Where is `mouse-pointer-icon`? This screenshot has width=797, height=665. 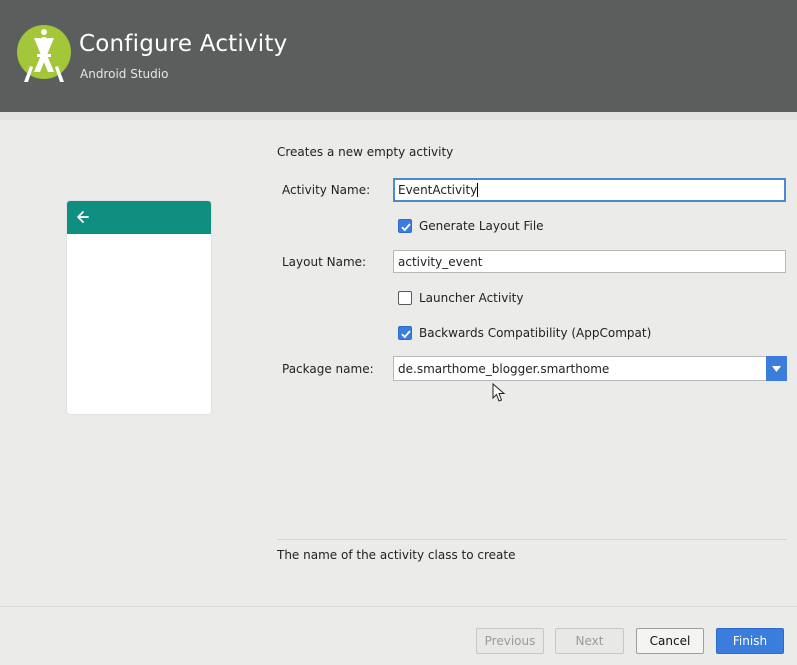
mouse-pointer-icon is located at coordinates (499, 394).